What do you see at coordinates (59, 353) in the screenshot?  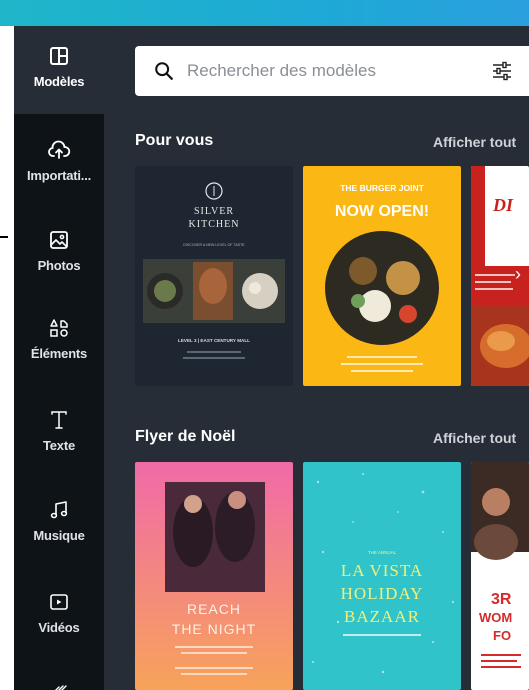 I see `sidebar-item-label: Éléments` at bounding box center [59, 353].